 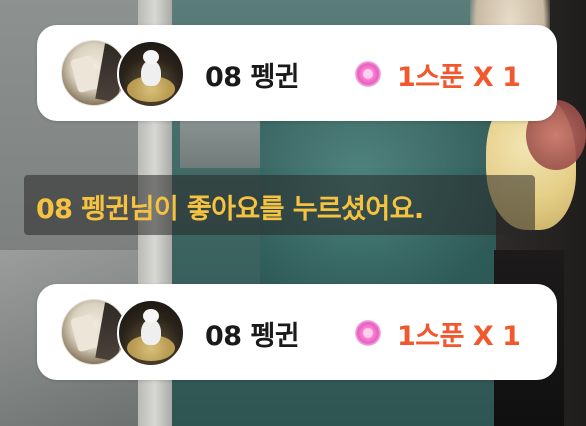 I want to click on like-notification-text: 08 펭귄님이 좋아요를 누르셨어요., so click(x=230, y=209).